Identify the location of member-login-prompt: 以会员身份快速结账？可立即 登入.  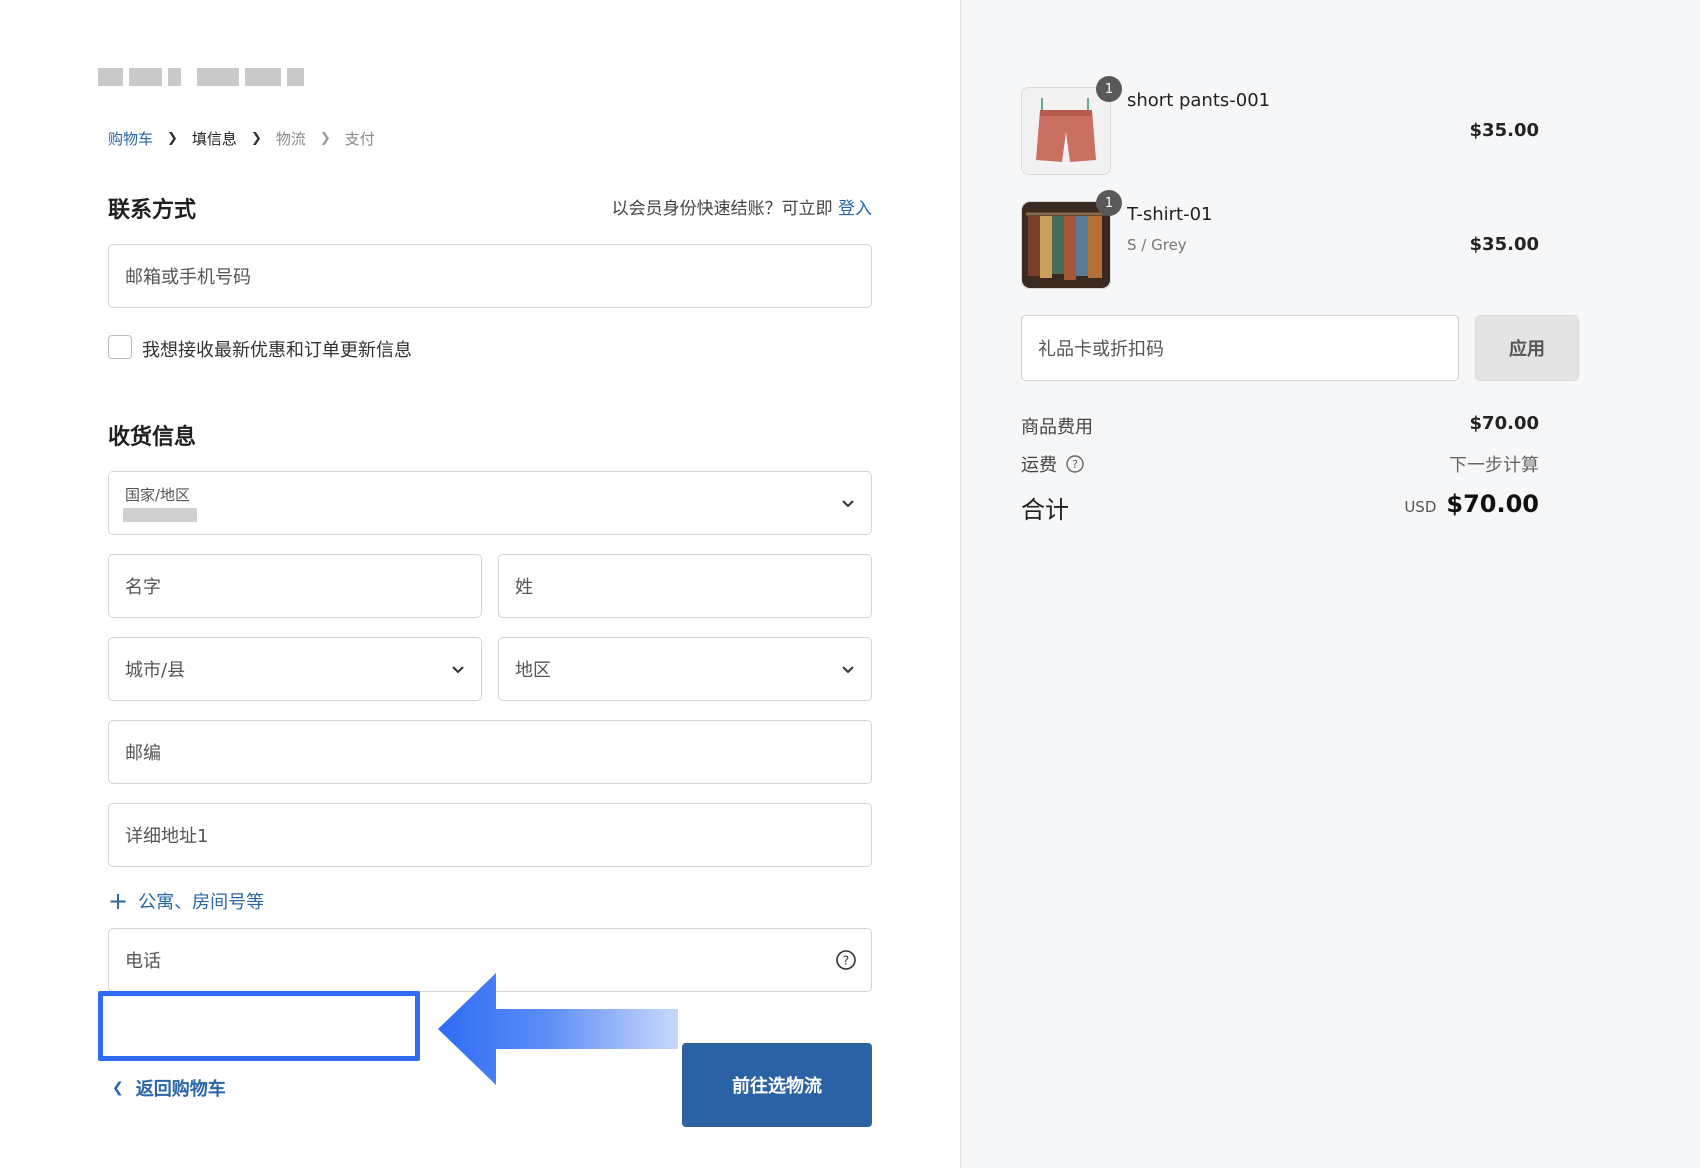
(730, 206).